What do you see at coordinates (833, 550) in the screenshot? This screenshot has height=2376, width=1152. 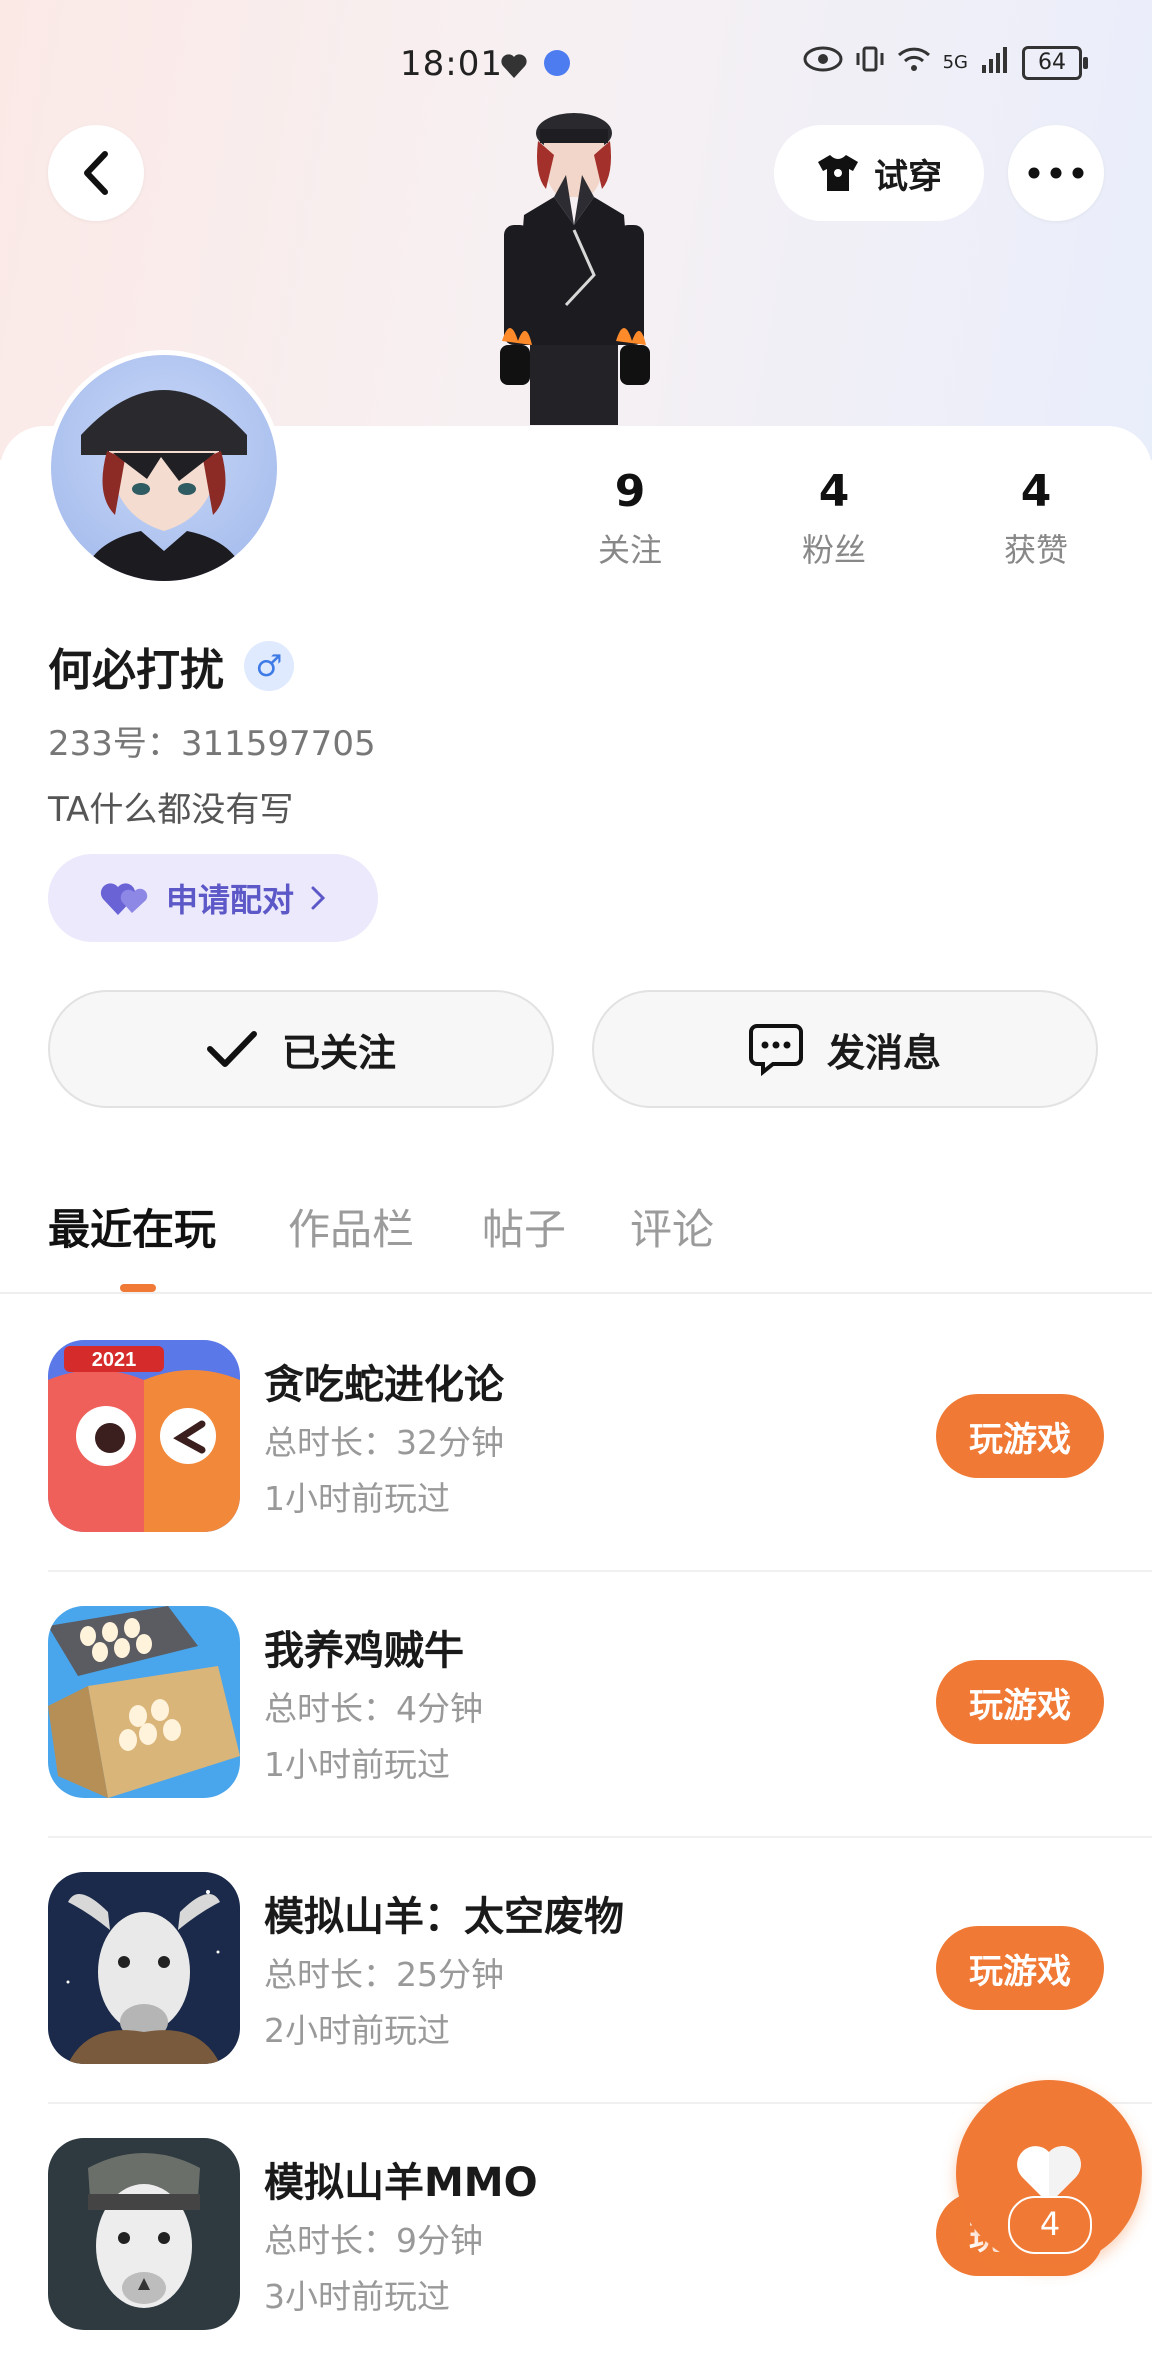 I see `stat-label: 粉丝` at bounding box center [833, 550].